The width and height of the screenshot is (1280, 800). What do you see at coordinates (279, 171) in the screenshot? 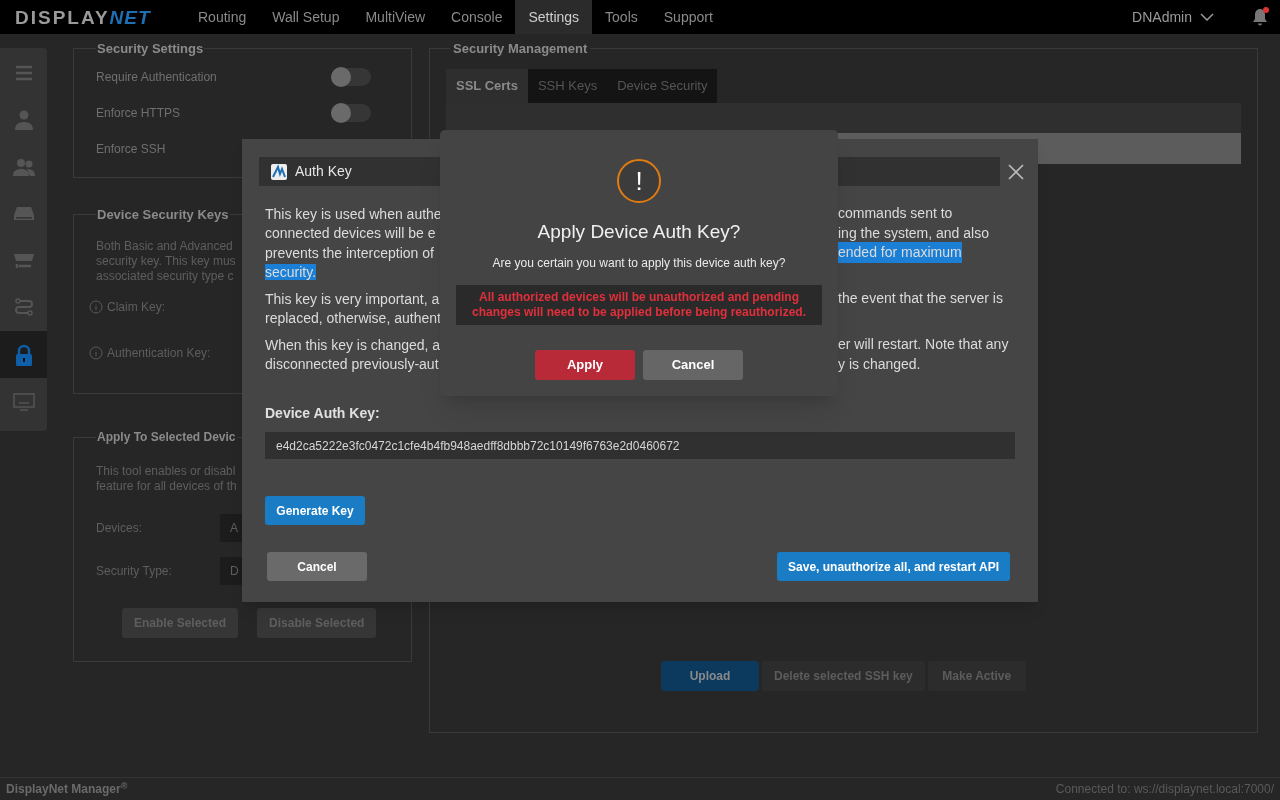
I see `app-logo-icon` at bounding box center [279, 171].